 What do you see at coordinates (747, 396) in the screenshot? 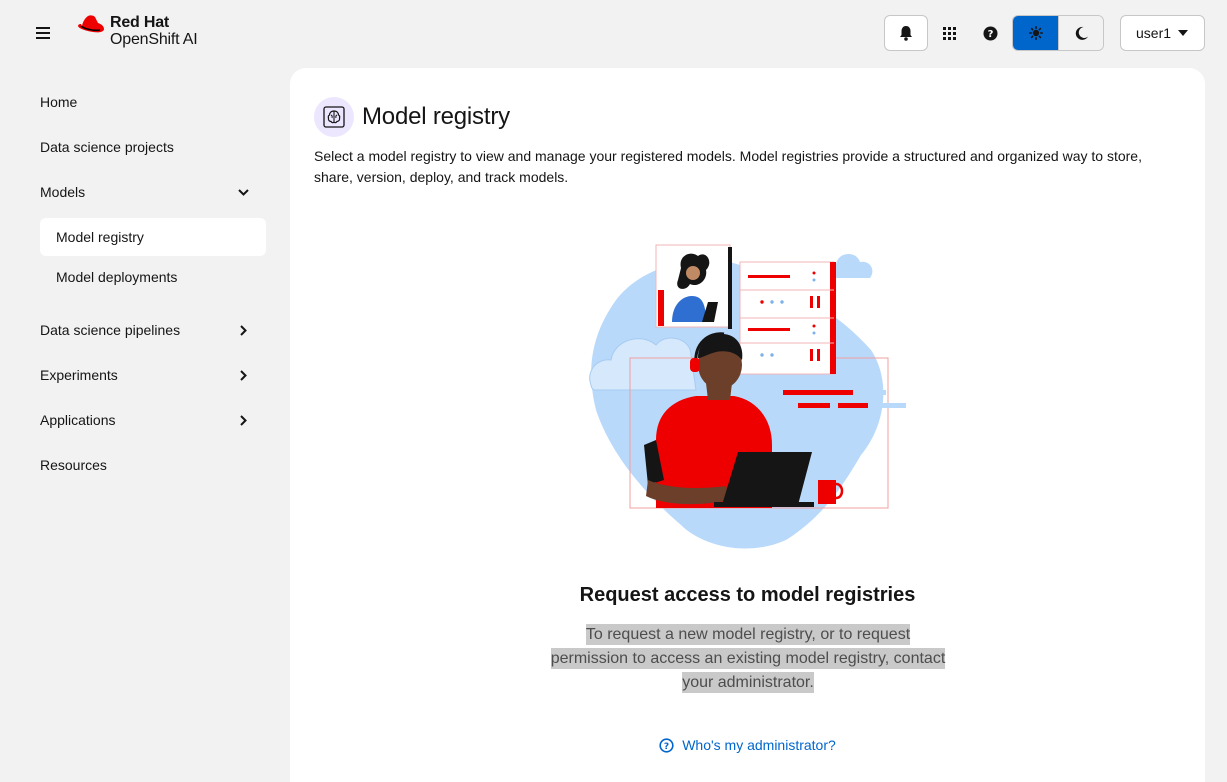
I see `empty-state-illustration` at bounding box center [747, 396].